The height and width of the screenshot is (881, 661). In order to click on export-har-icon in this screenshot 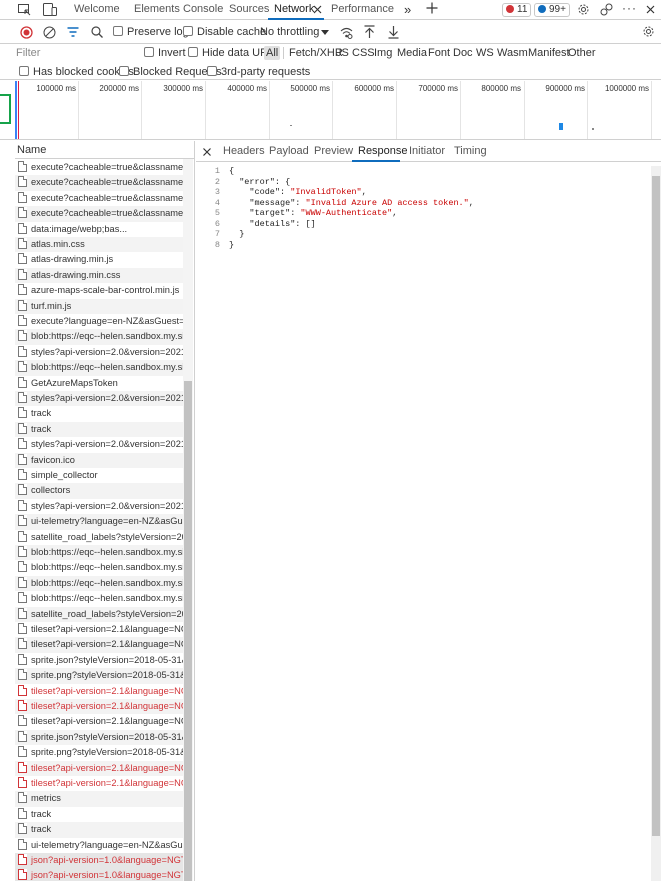, I will do `click(393, 32)`.